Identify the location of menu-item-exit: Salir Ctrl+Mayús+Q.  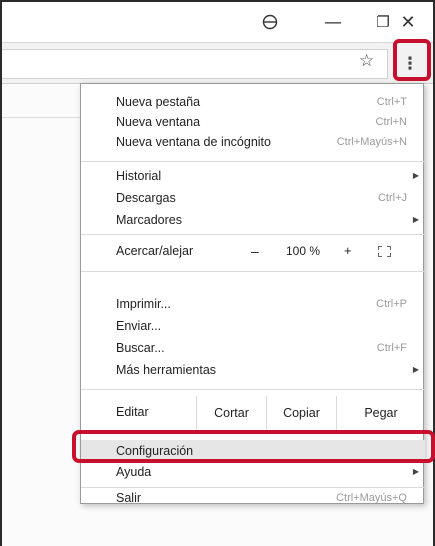
(253, 498).